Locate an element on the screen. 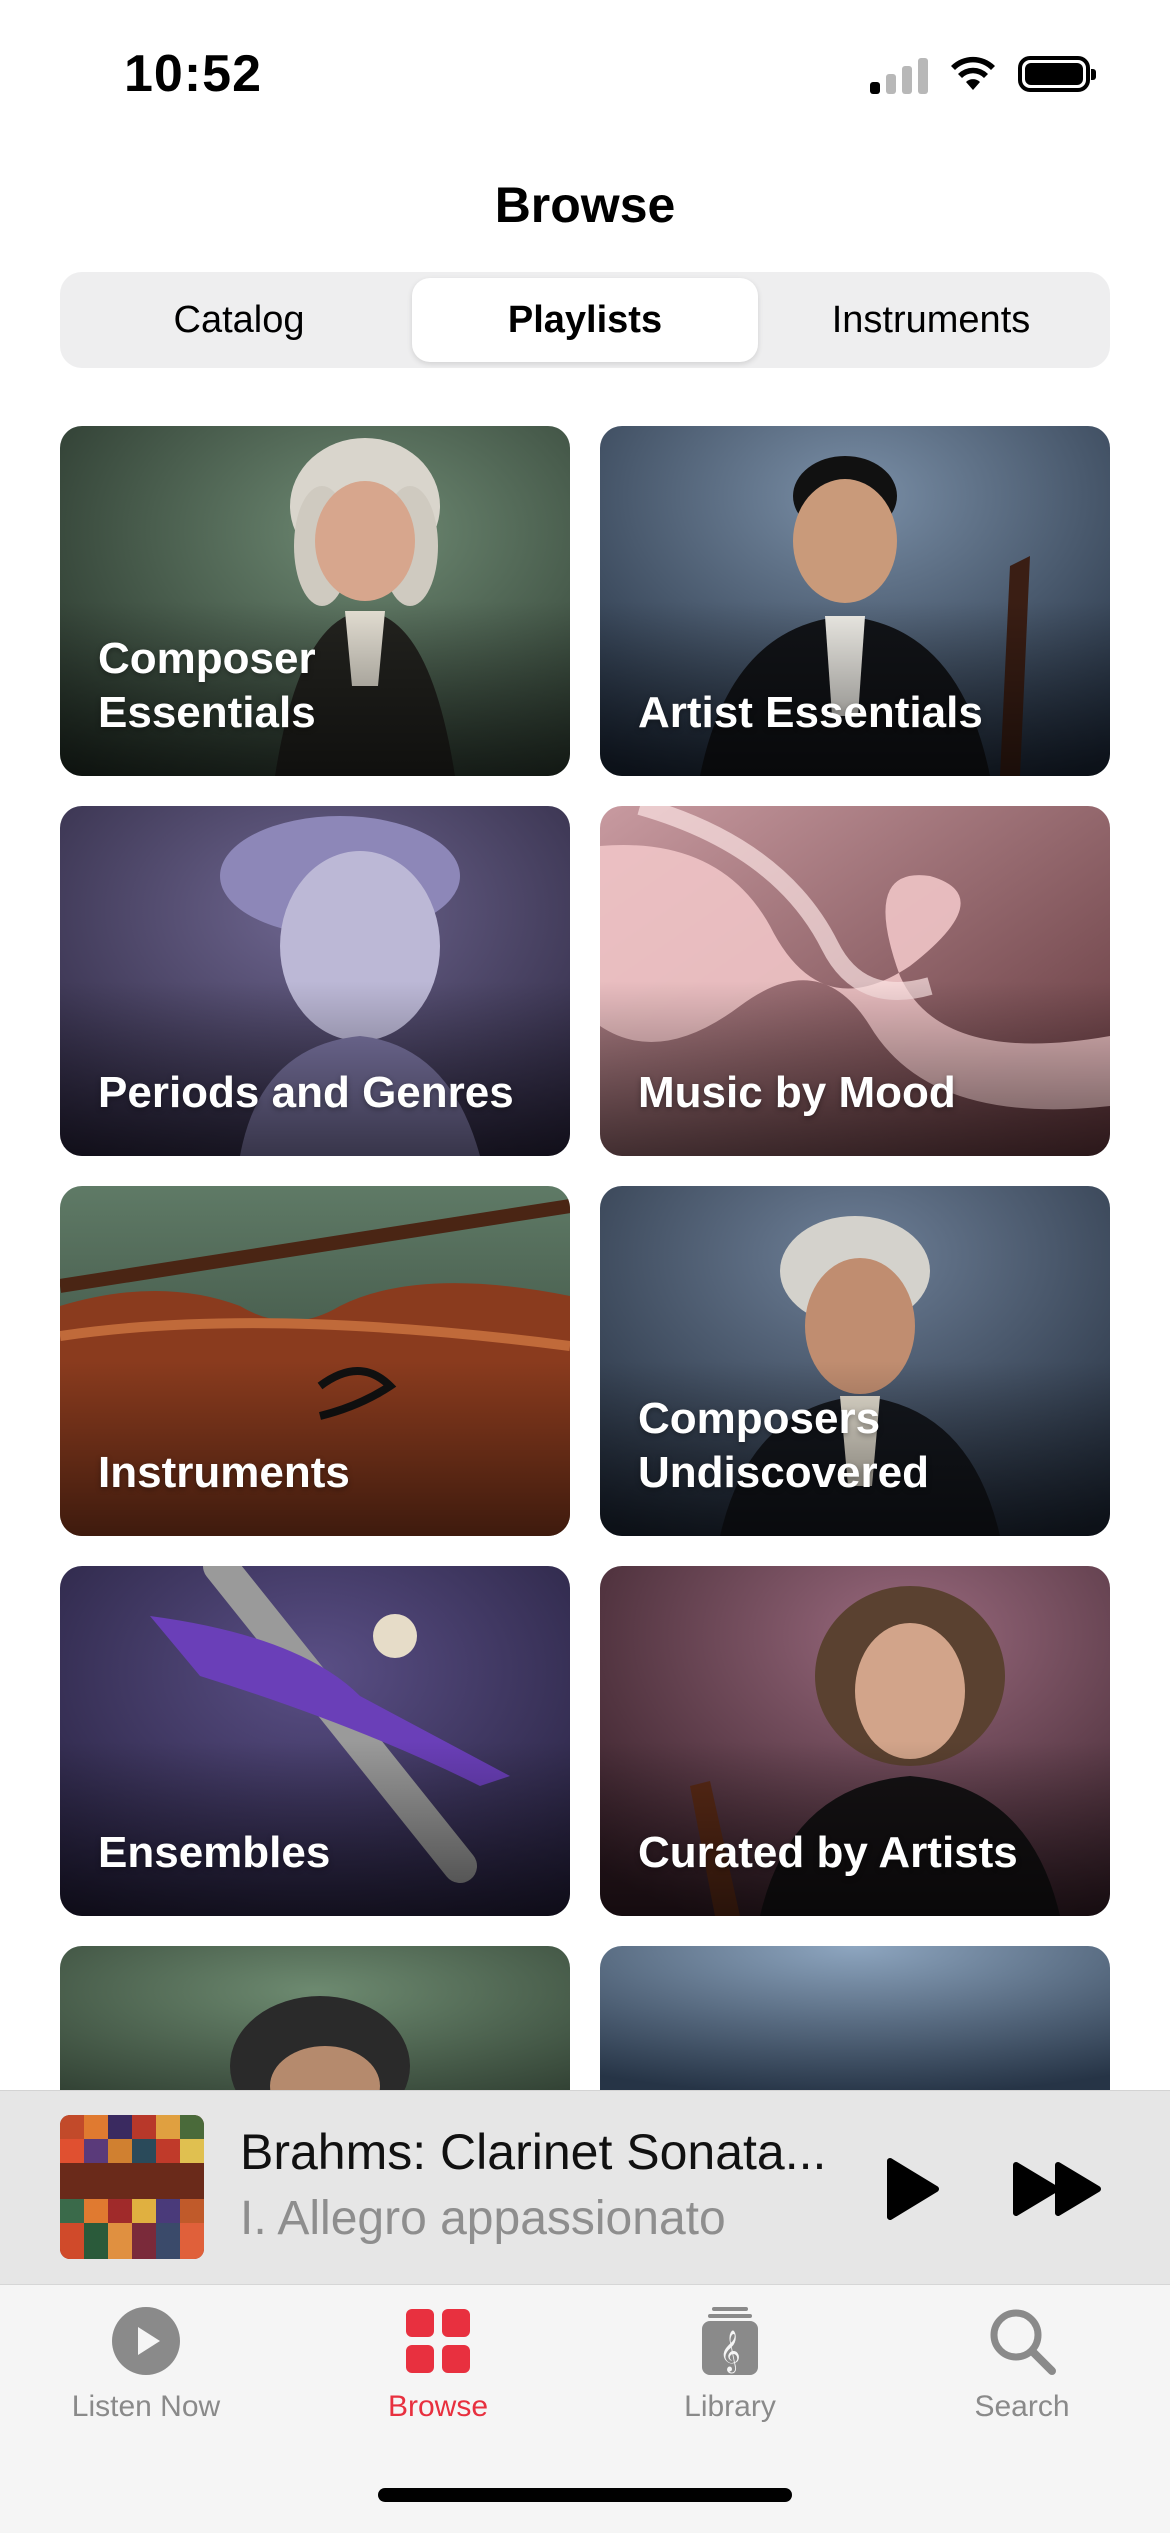  card-label: Music by Mood is located at coordinates (797, 1092).